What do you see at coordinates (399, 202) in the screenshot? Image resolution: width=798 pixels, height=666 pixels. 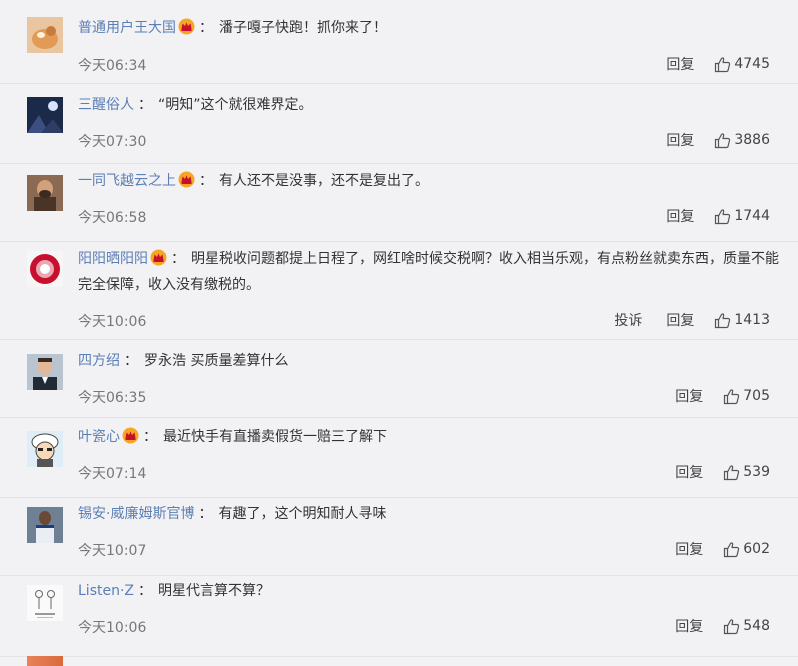 I see `comment-item: 一同飞越云之上 ： 有人还不是没事，还不是复出了。 今天06:58 回复 1744` at bounding box center [399, 202].